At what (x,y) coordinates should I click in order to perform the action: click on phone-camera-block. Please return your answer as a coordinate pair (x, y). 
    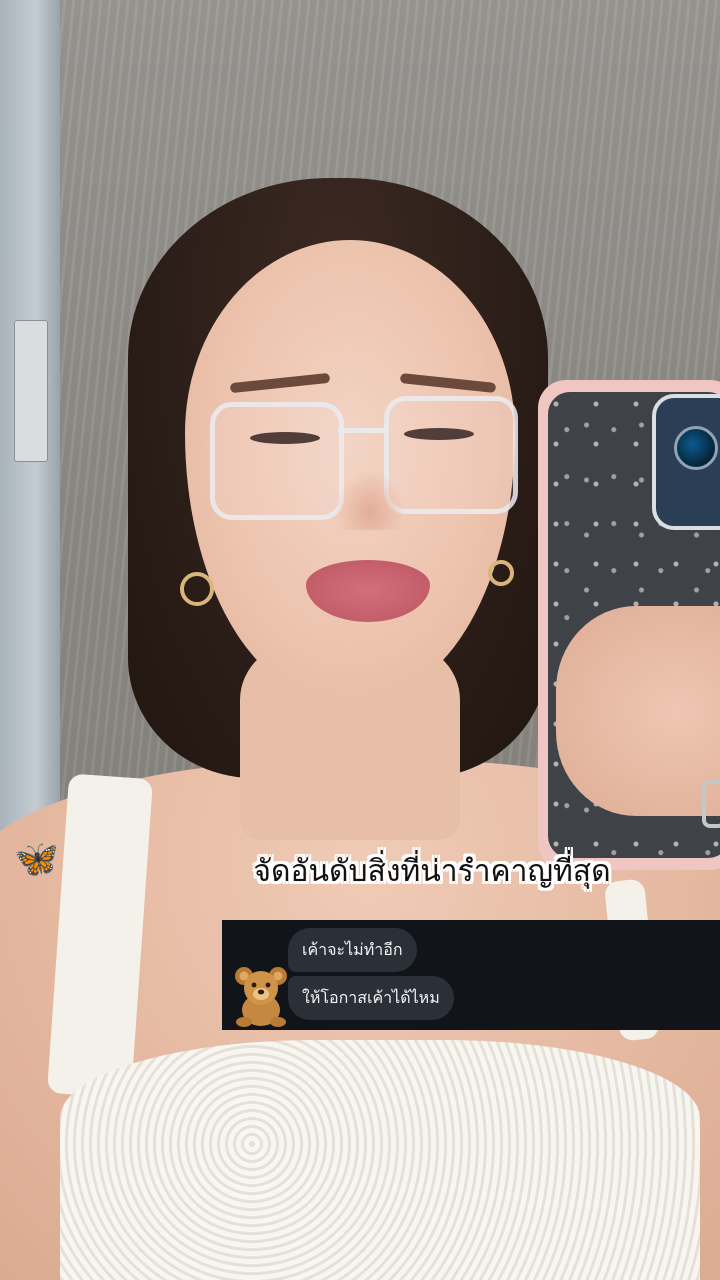
    Looking at the image, I should click on (686, 462).